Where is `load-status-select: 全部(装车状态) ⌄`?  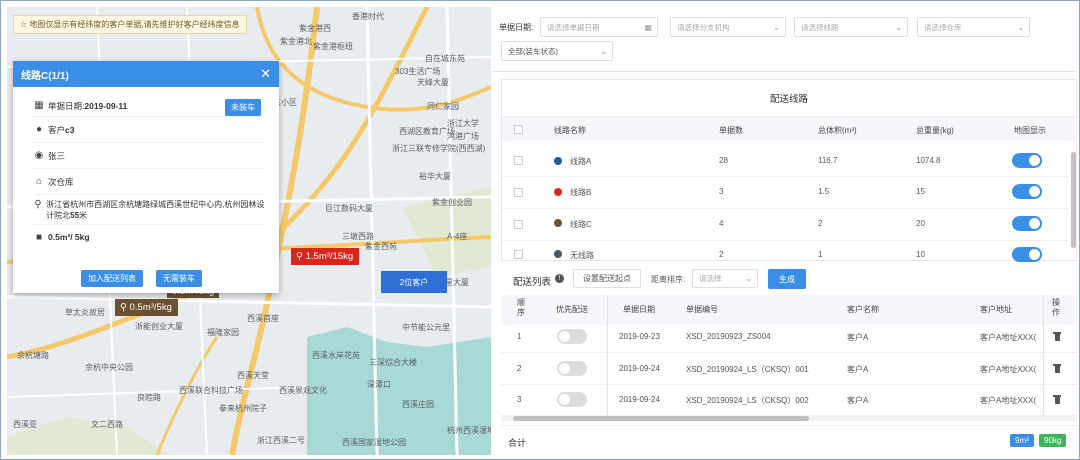
load-status-select: 全部(装车状态) ⌄ is located at coordinates (557, 51).